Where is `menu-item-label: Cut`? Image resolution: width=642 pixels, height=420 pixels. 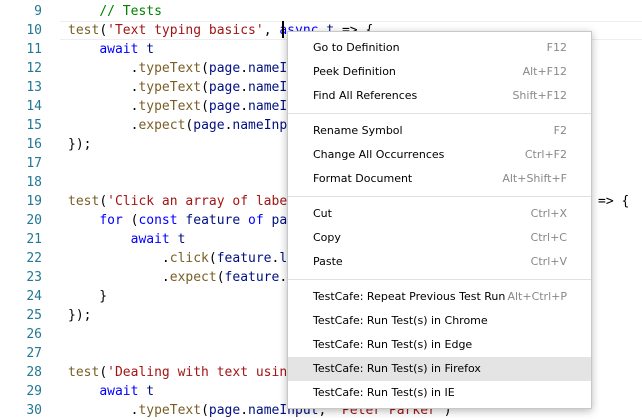 menu-item-label: Cut is located at coordinates (322, 213).